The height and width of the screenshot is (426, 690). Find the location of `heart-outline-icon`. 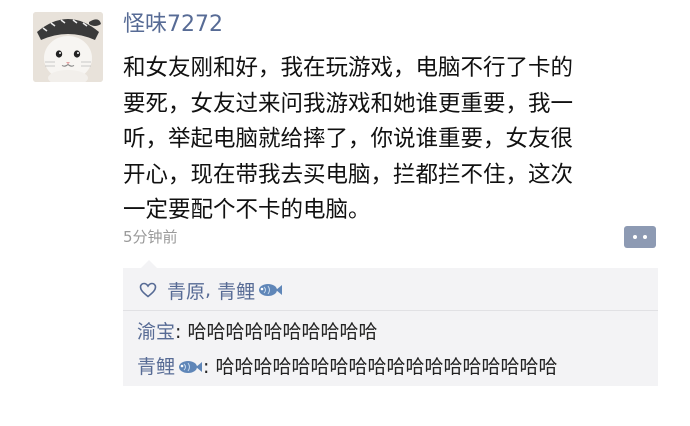

heart-outline-icon is located at coordinates (148, 290).